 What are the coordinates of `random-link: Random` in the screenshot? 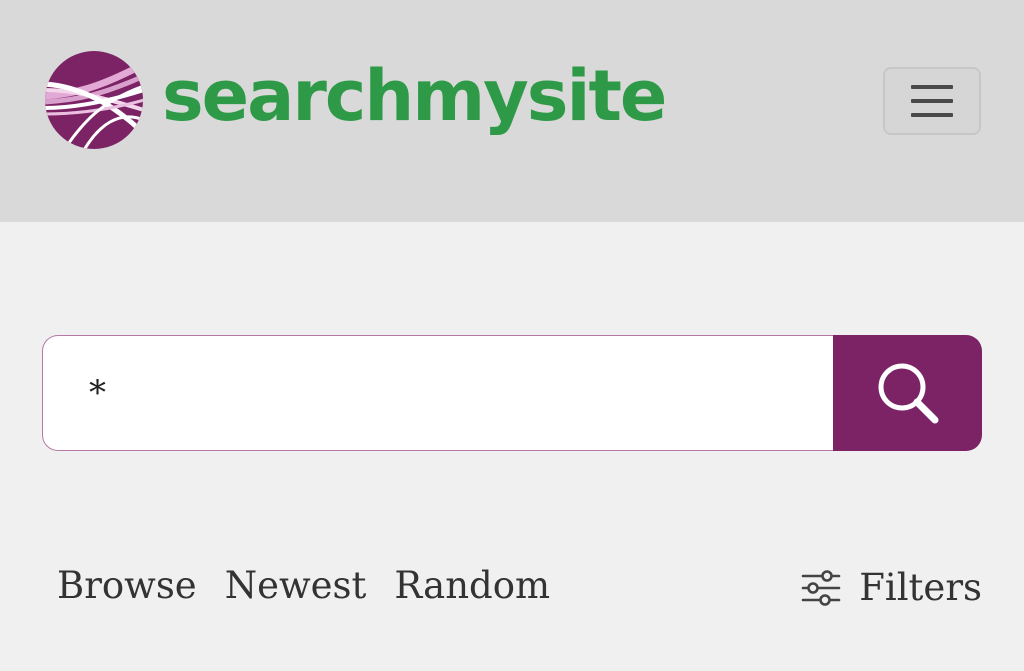 It's located at (472, 586).